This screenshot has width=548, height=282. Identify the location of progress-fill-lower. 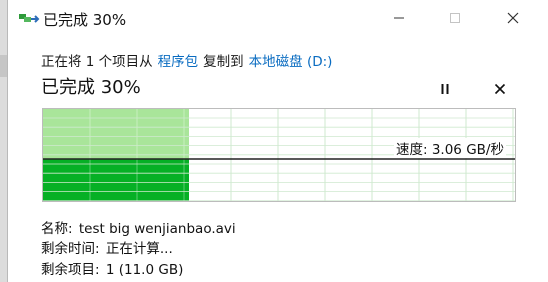
(116, 180).